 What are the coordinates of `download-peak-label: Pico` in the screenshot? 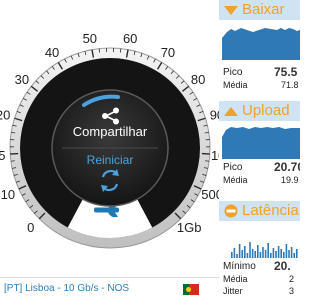 It's located at (232, 72).